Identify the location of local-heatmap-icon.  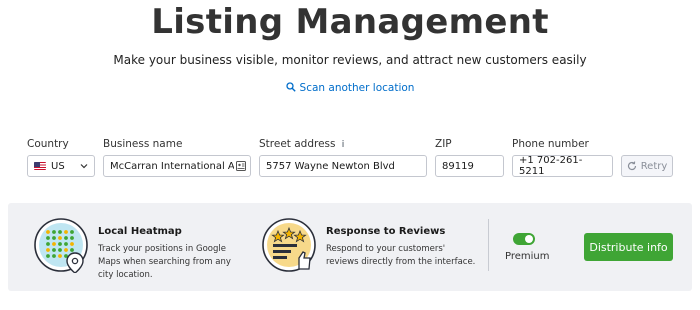
(61, 245).